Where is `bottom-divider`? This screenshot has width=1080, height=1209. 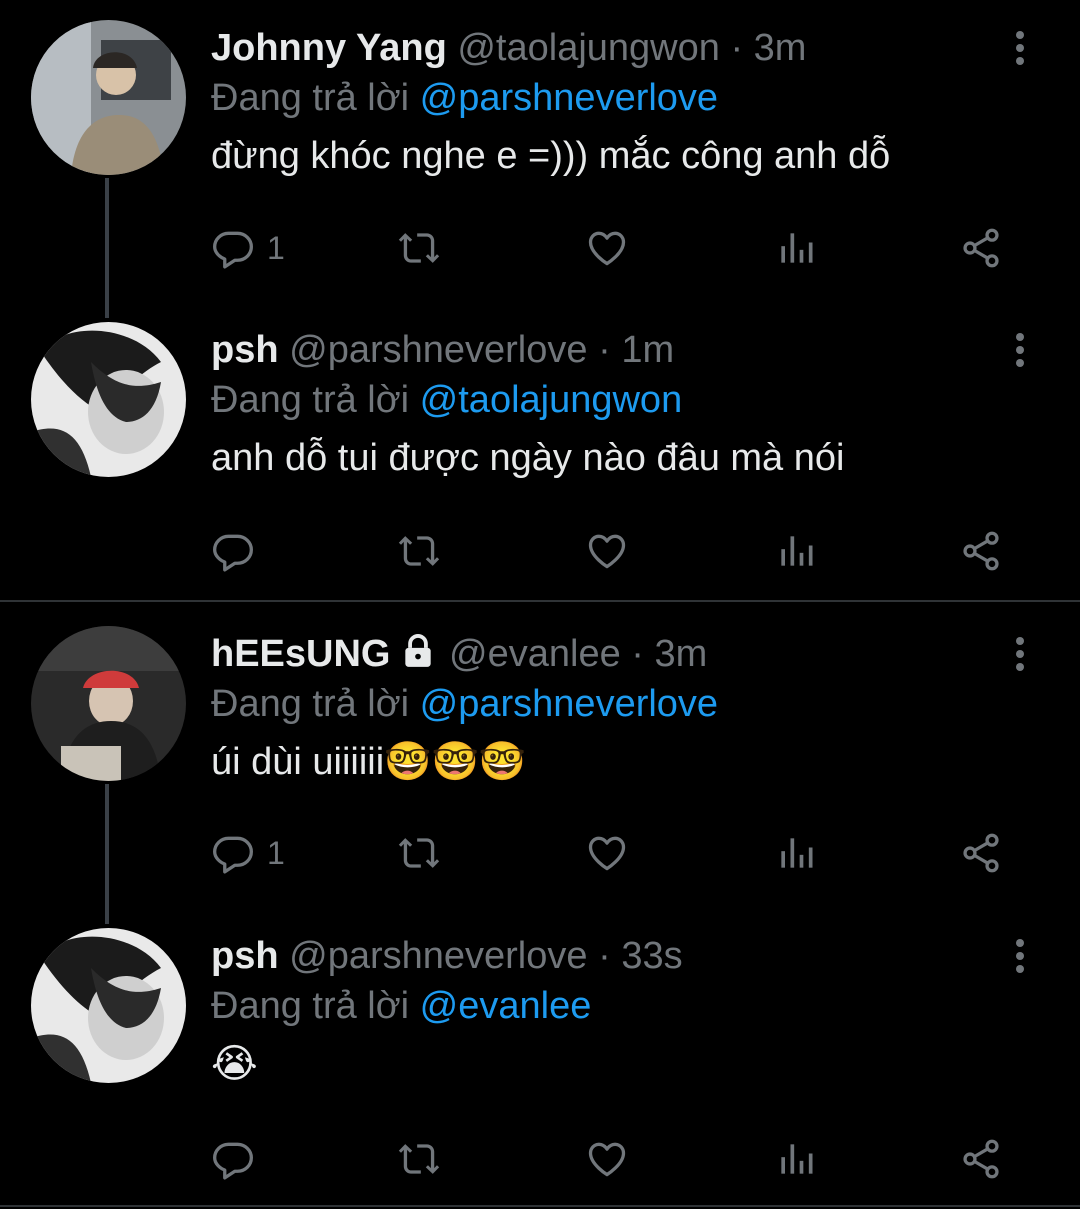 bottom-divider is located at coordinates (540, 1206).